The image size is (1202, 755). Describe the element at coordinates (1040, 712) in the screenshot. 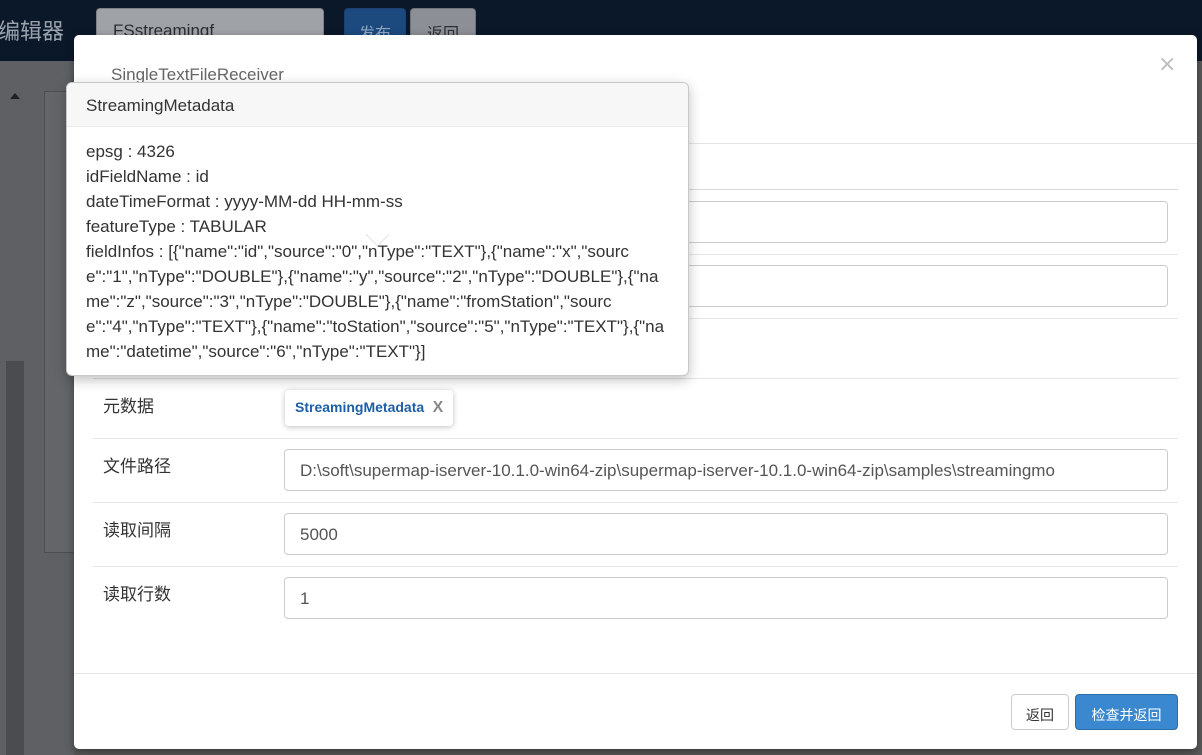

I see `cancel-button: 返回` at that location.